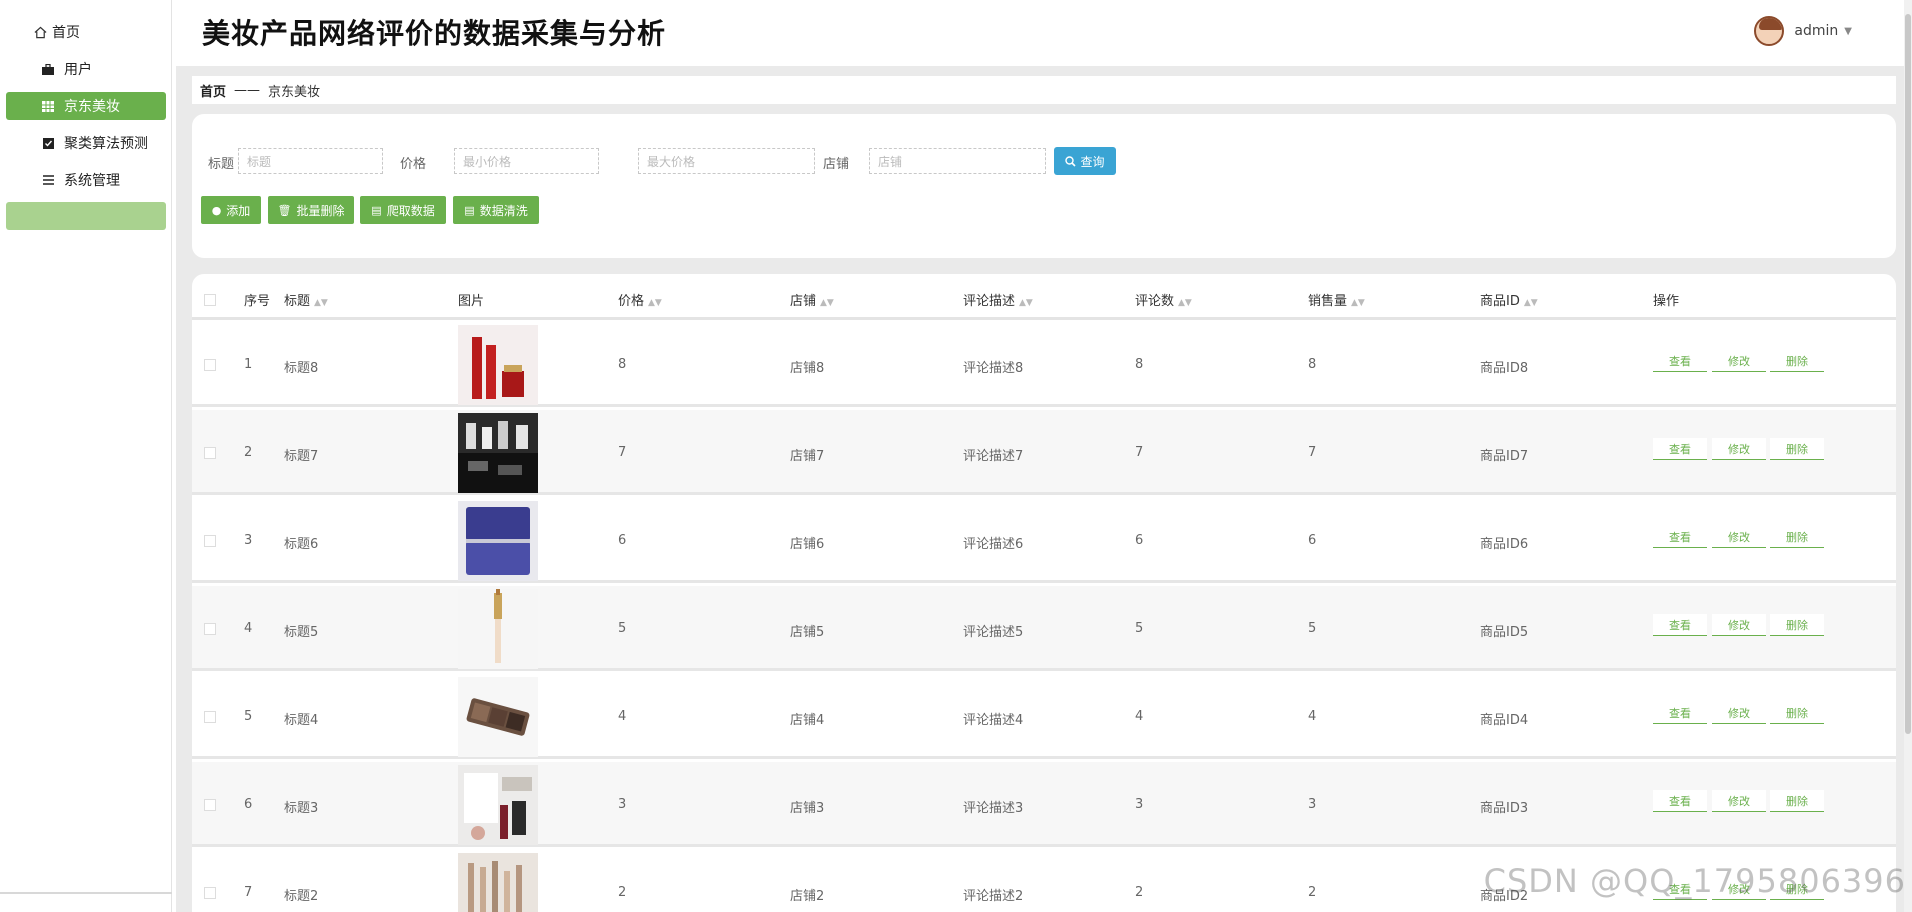  What do you see at coordinates (622, 716) in the screenshot?
I see `cell-price: 4` at bounding box center [622, 716].